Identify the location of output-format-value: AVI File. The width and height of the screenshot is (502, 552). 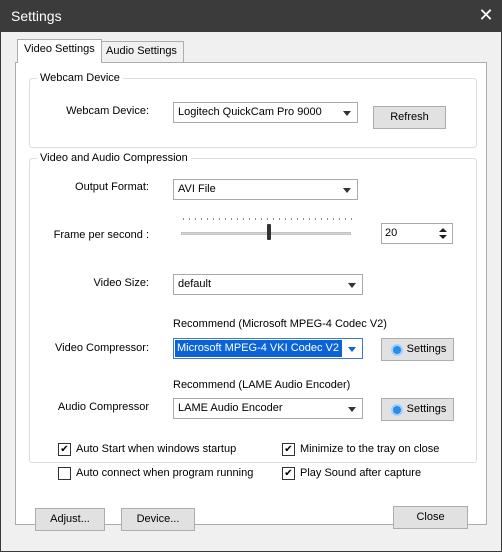
(197, 189).